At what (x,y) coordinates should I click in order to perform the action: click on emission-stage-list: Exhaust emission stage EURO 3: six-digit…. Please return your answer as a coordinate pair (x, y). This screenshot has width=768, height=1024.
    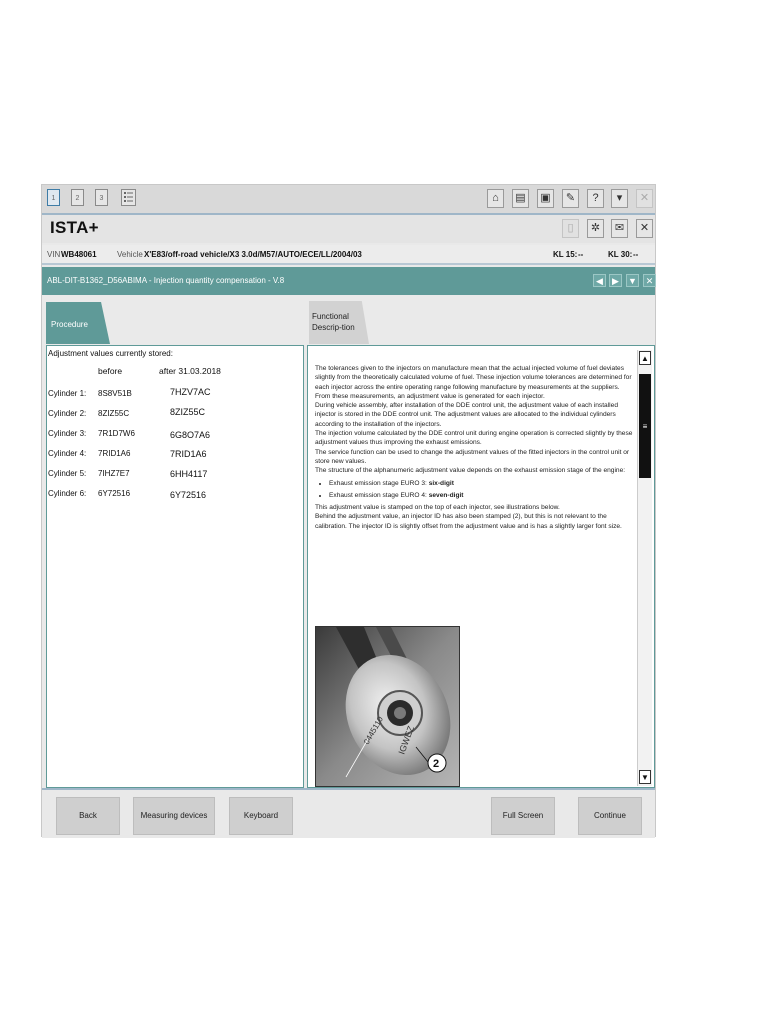
    Looking at the image, I should click on (474, 490).